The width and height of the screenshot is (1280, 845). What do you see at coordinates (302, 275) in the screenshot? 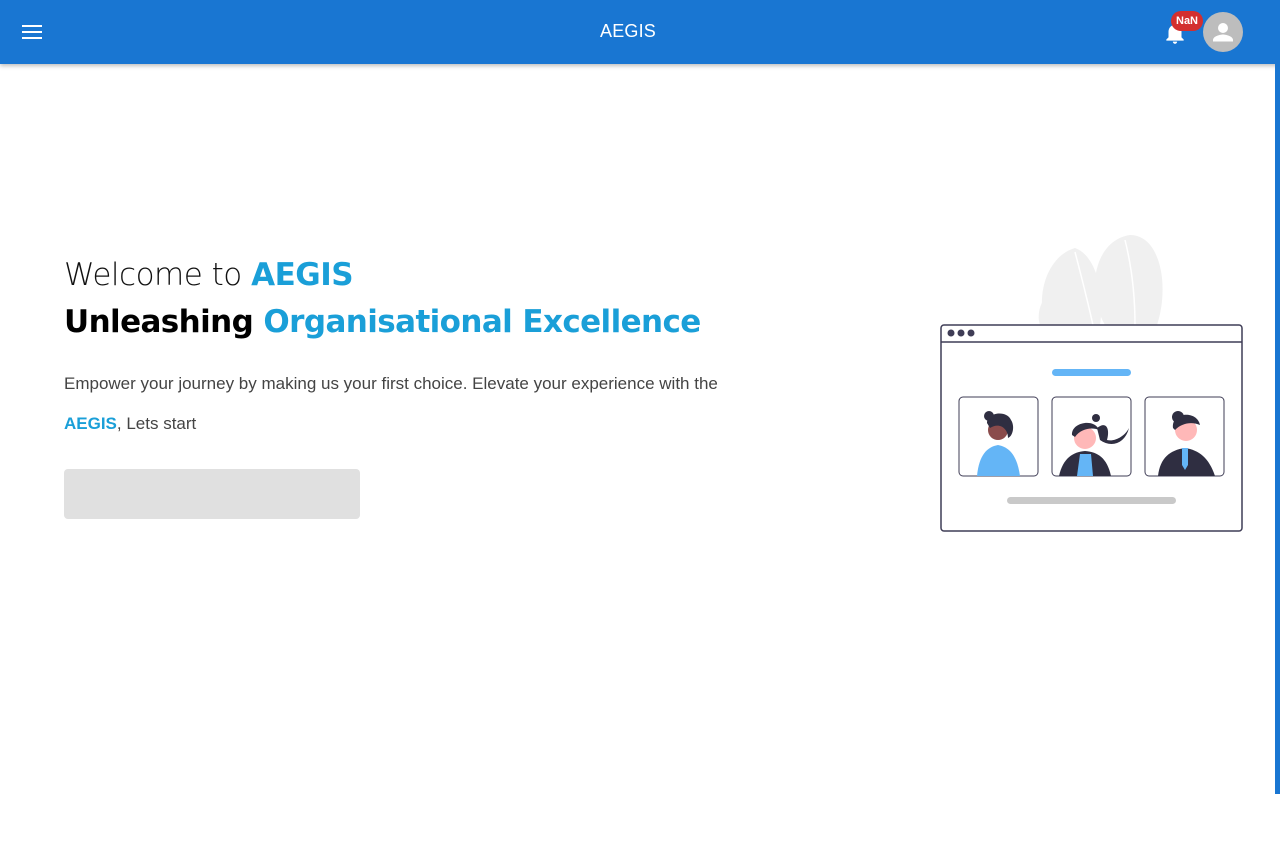
I see `welcome-brand: AEGIS` at bounding box center [302, 275].